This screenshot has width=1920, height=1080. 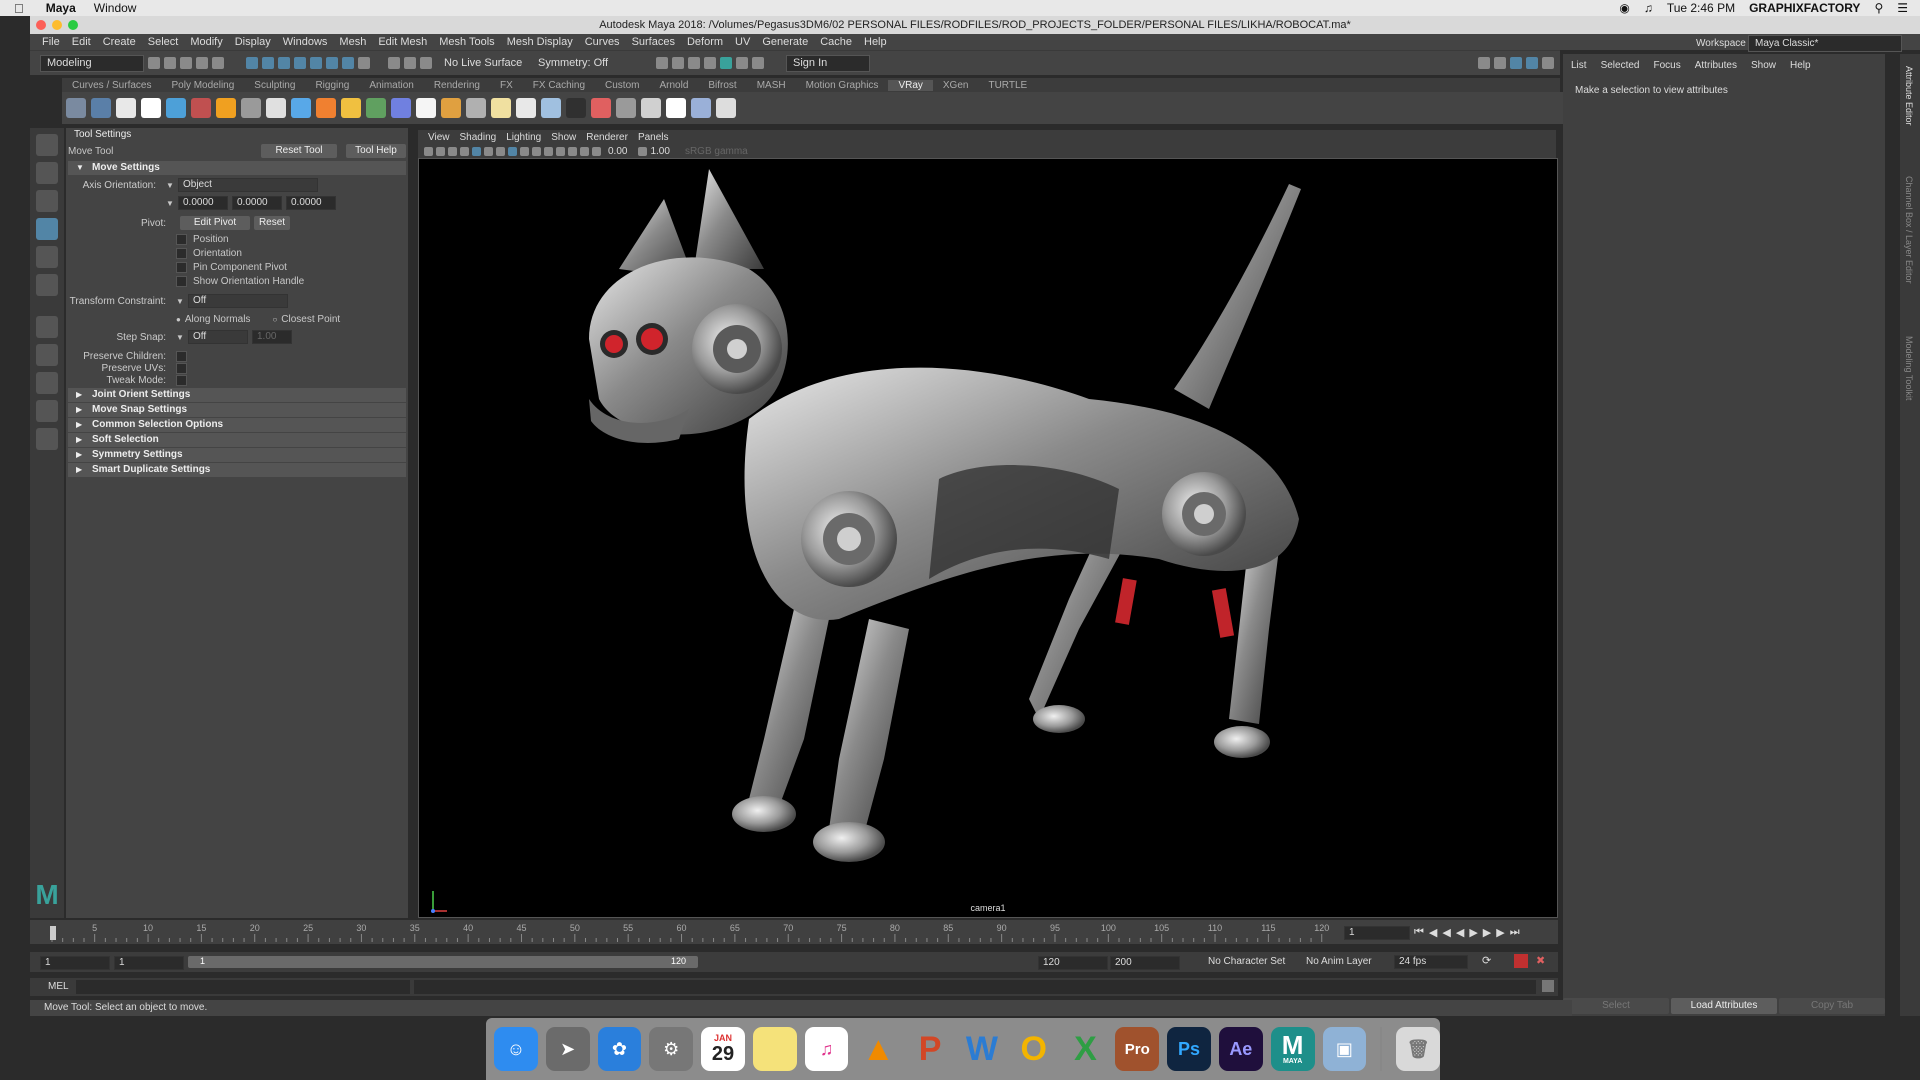 I want to click on itunes-icon: ♫, so click(x=826, y=1049).